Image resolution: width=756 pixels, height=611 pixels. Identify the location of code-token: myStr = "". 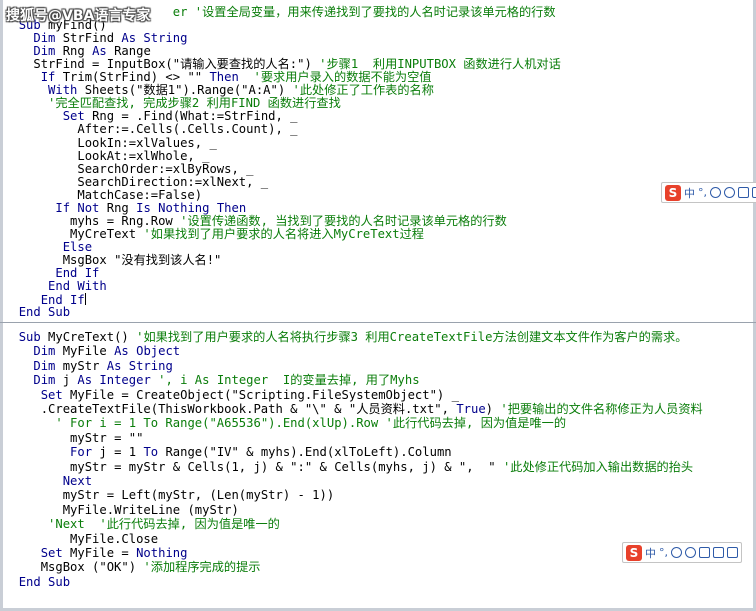
(107, 437).